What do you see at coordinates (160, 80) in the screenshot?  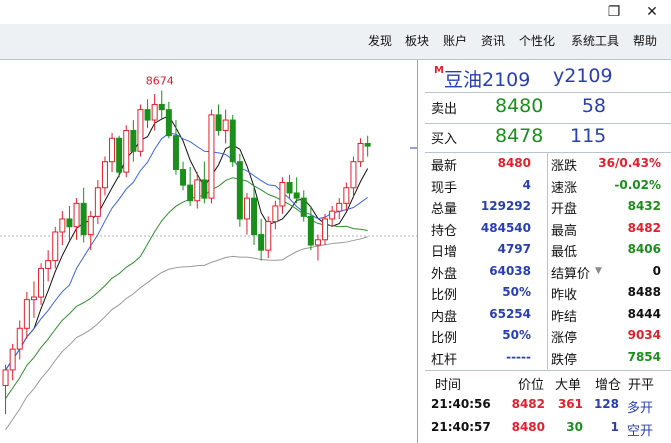 I see `high-price-label: 8674` at bounding box center [160, 80].